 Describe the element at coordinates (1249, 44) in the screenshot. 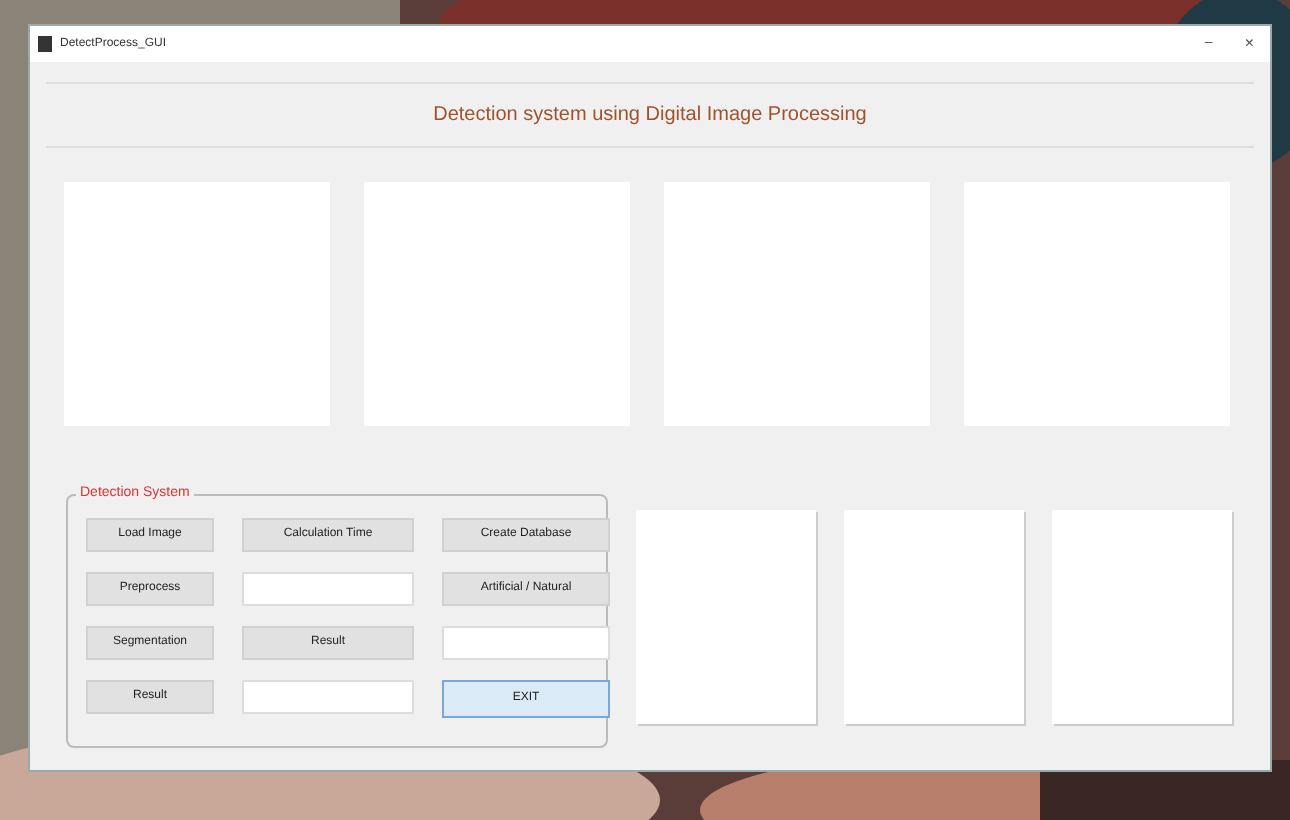

I see `close-button: ×` at that location.